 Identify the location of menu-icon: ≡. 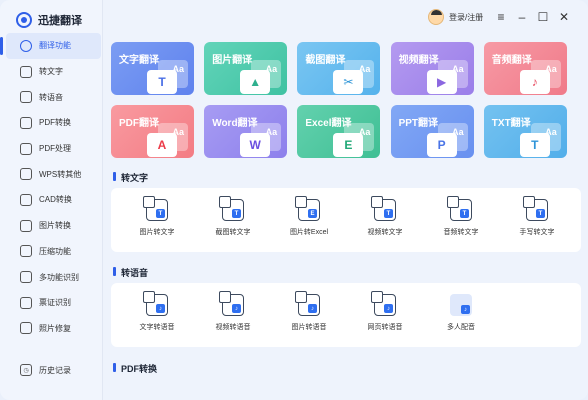
(501, 17).